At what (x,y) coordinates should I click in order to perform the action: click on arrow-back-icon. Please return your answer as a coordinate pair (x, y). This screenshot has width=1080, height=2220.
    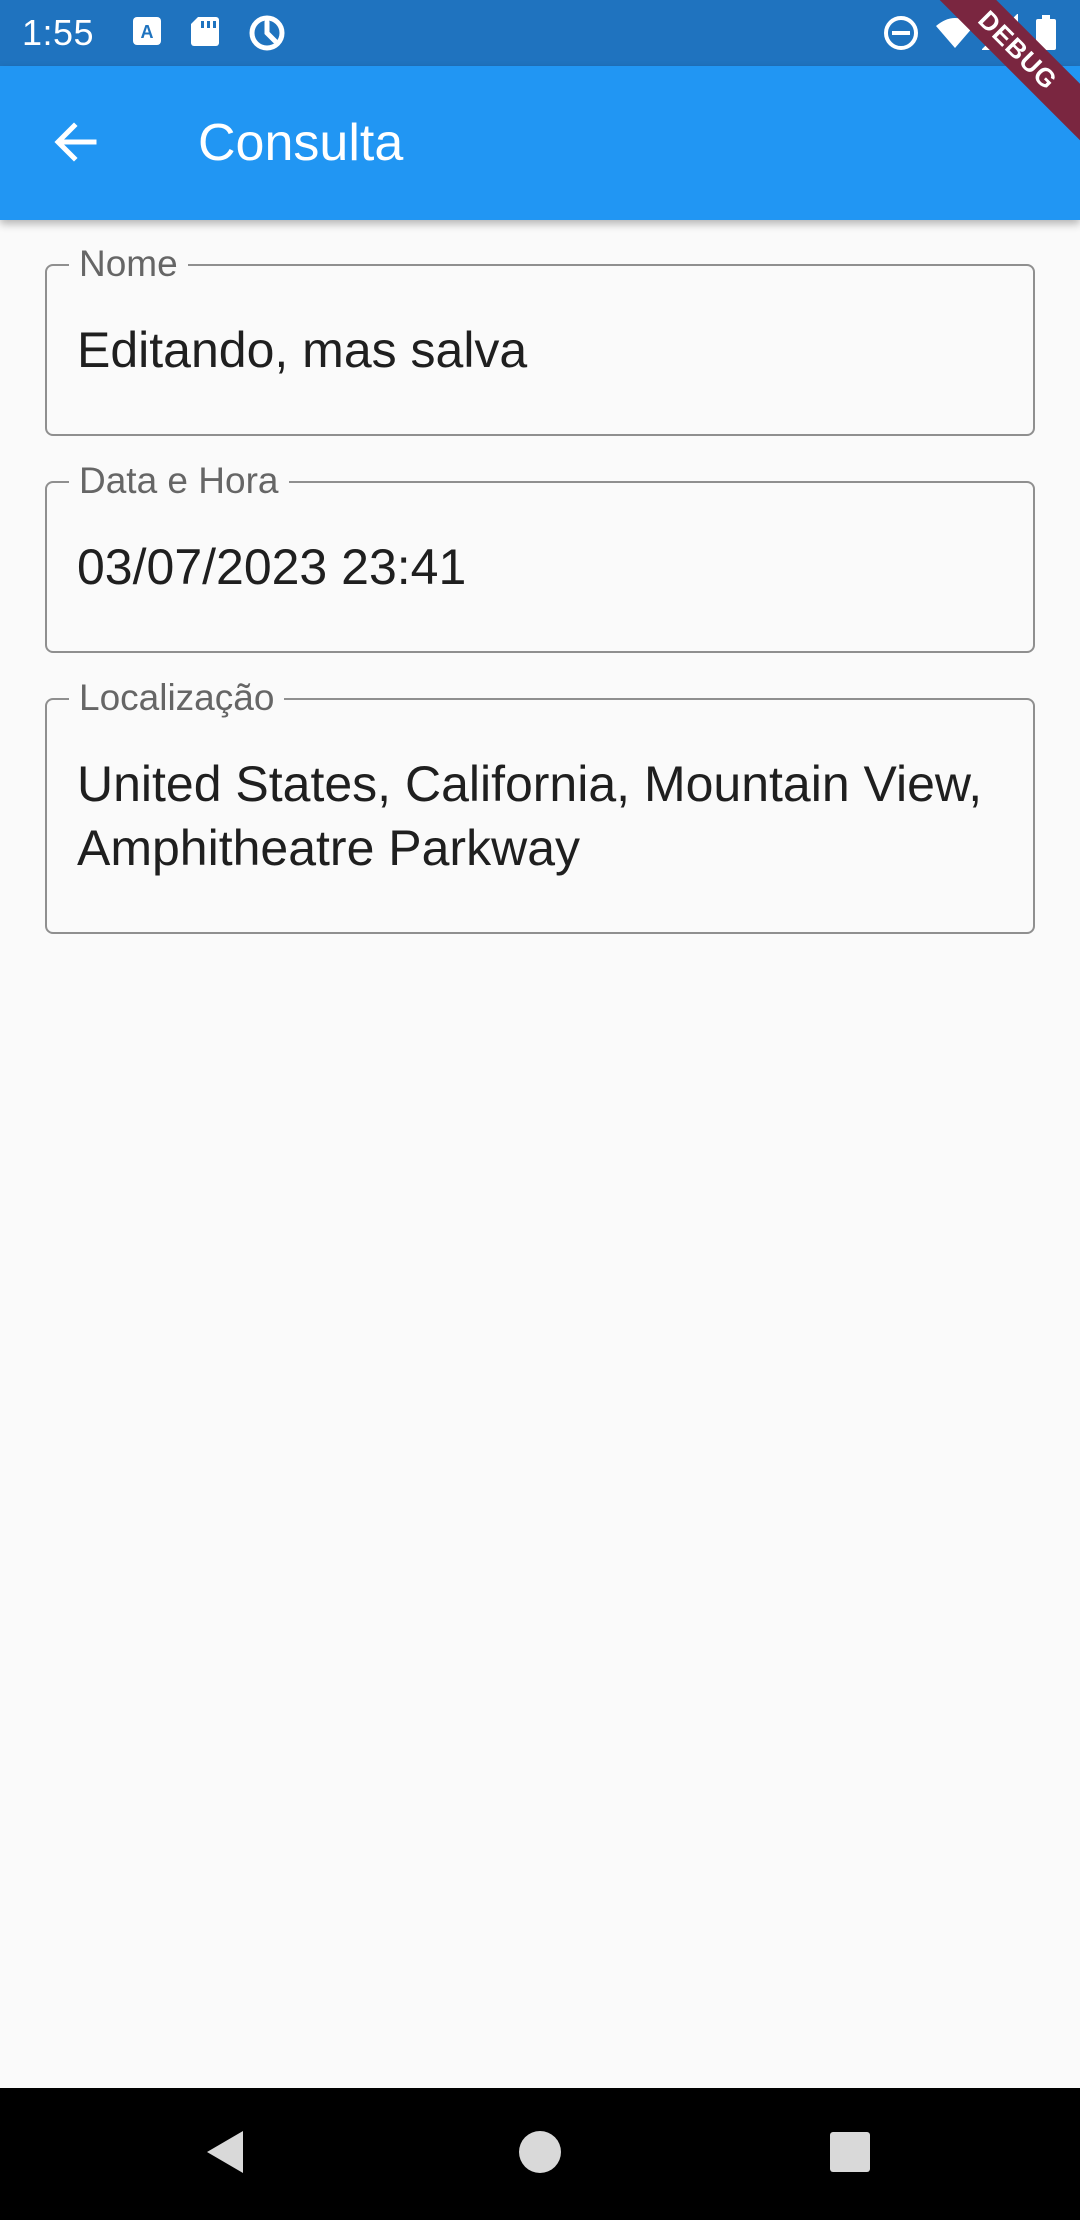
    Looking at the image, I should click on (76, 144).